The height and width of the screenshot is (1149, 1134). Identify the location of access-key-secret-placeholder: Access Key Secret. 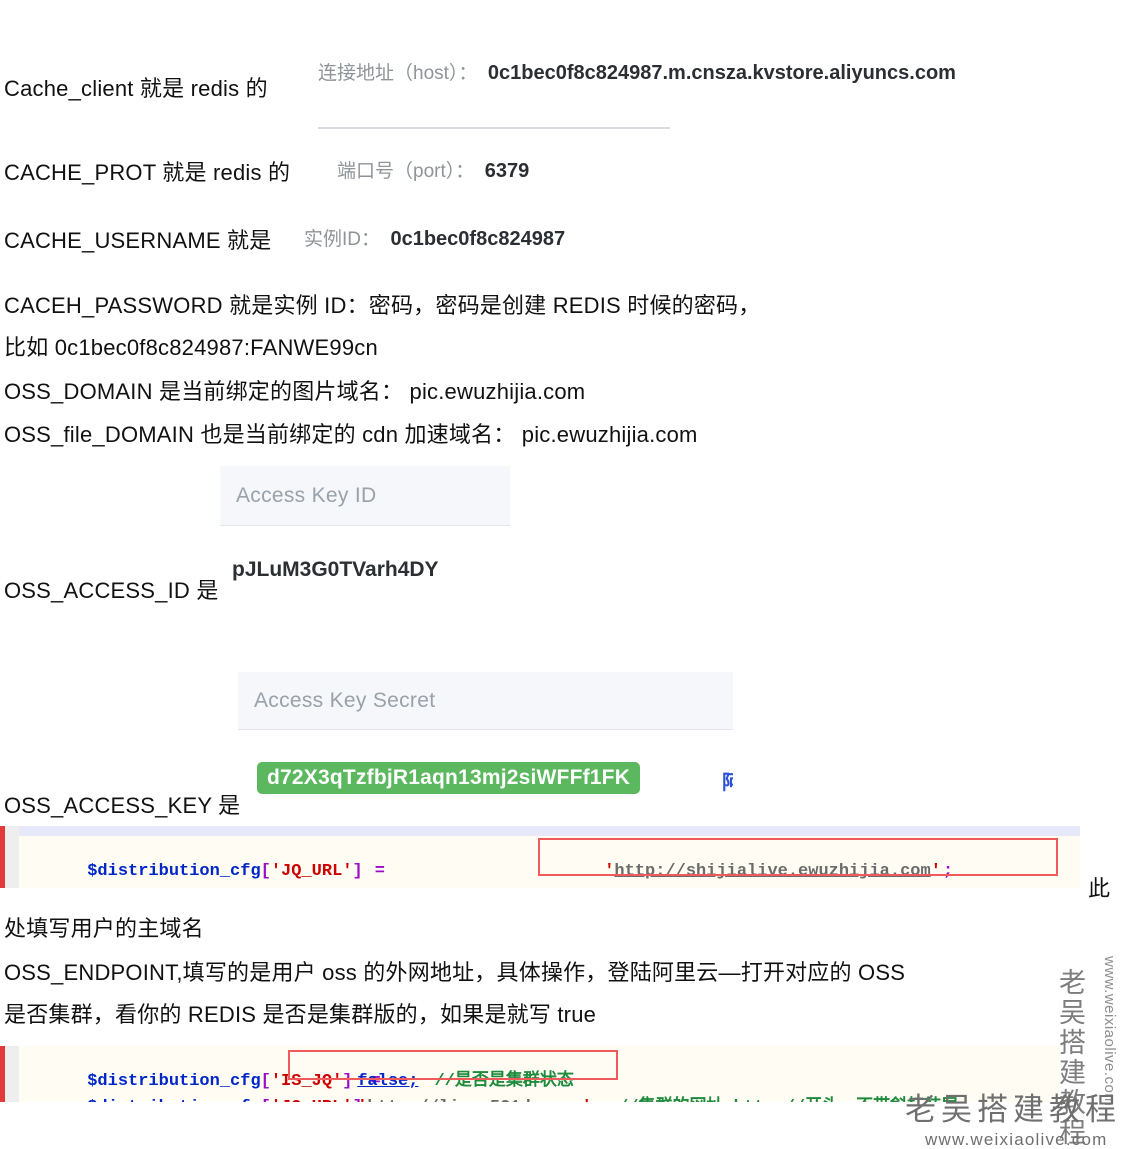
(345, 700).